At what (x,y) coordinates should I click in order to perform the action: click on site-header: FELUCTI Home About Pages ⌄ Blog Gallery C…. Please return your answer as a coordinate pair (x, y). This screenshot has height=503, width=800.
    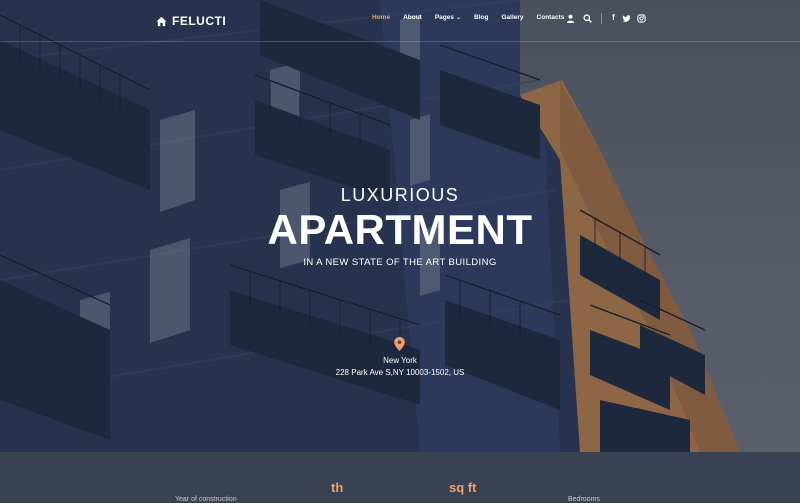
    Looking at the image, I should click on (400, 21).